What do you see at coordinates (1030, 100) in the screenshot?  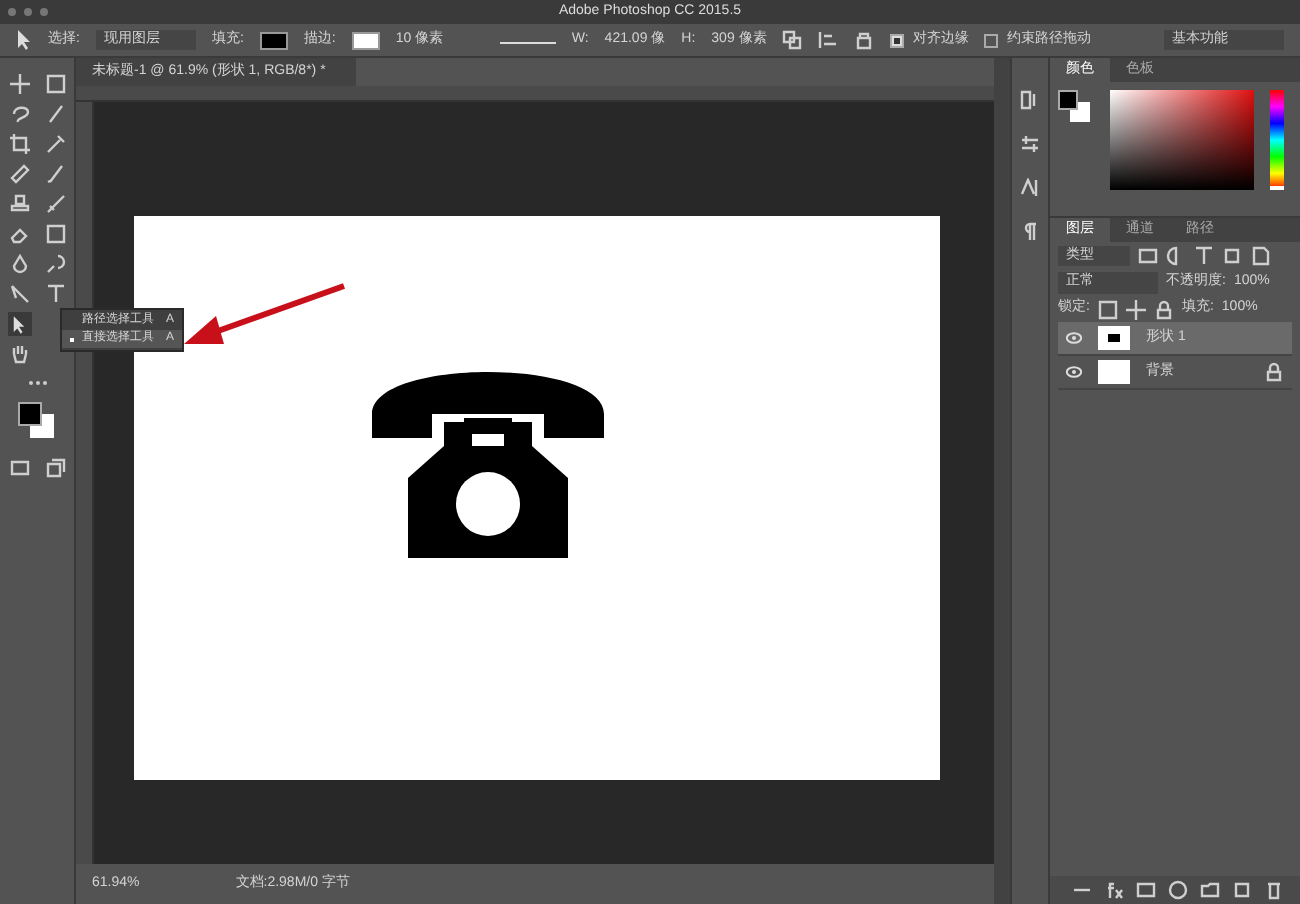 I see `history-panel-icon` at bounding box center [1030, 100].